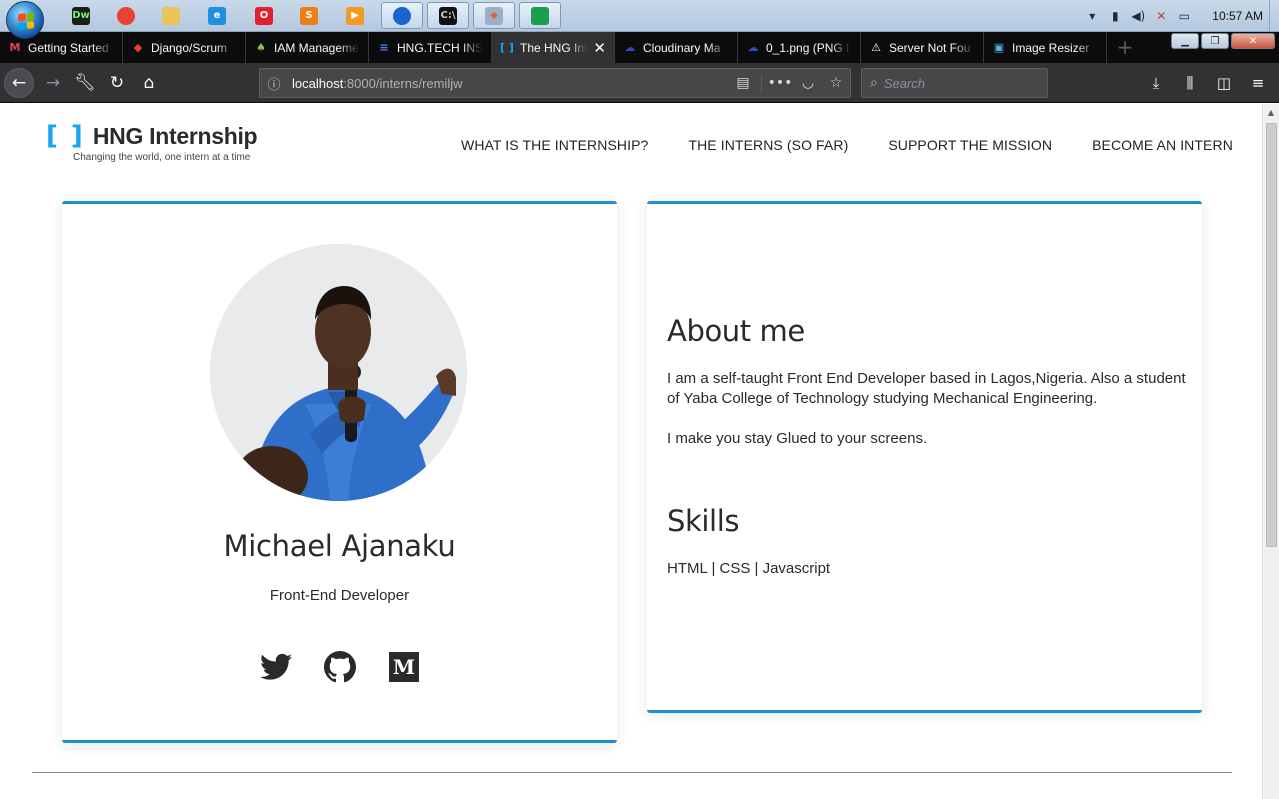 This screenshot has height=799, width=1279. Describe the element at coordinates (836, 83) in the screenshot. I see `bookmark-star-icon: ☆` at that location.